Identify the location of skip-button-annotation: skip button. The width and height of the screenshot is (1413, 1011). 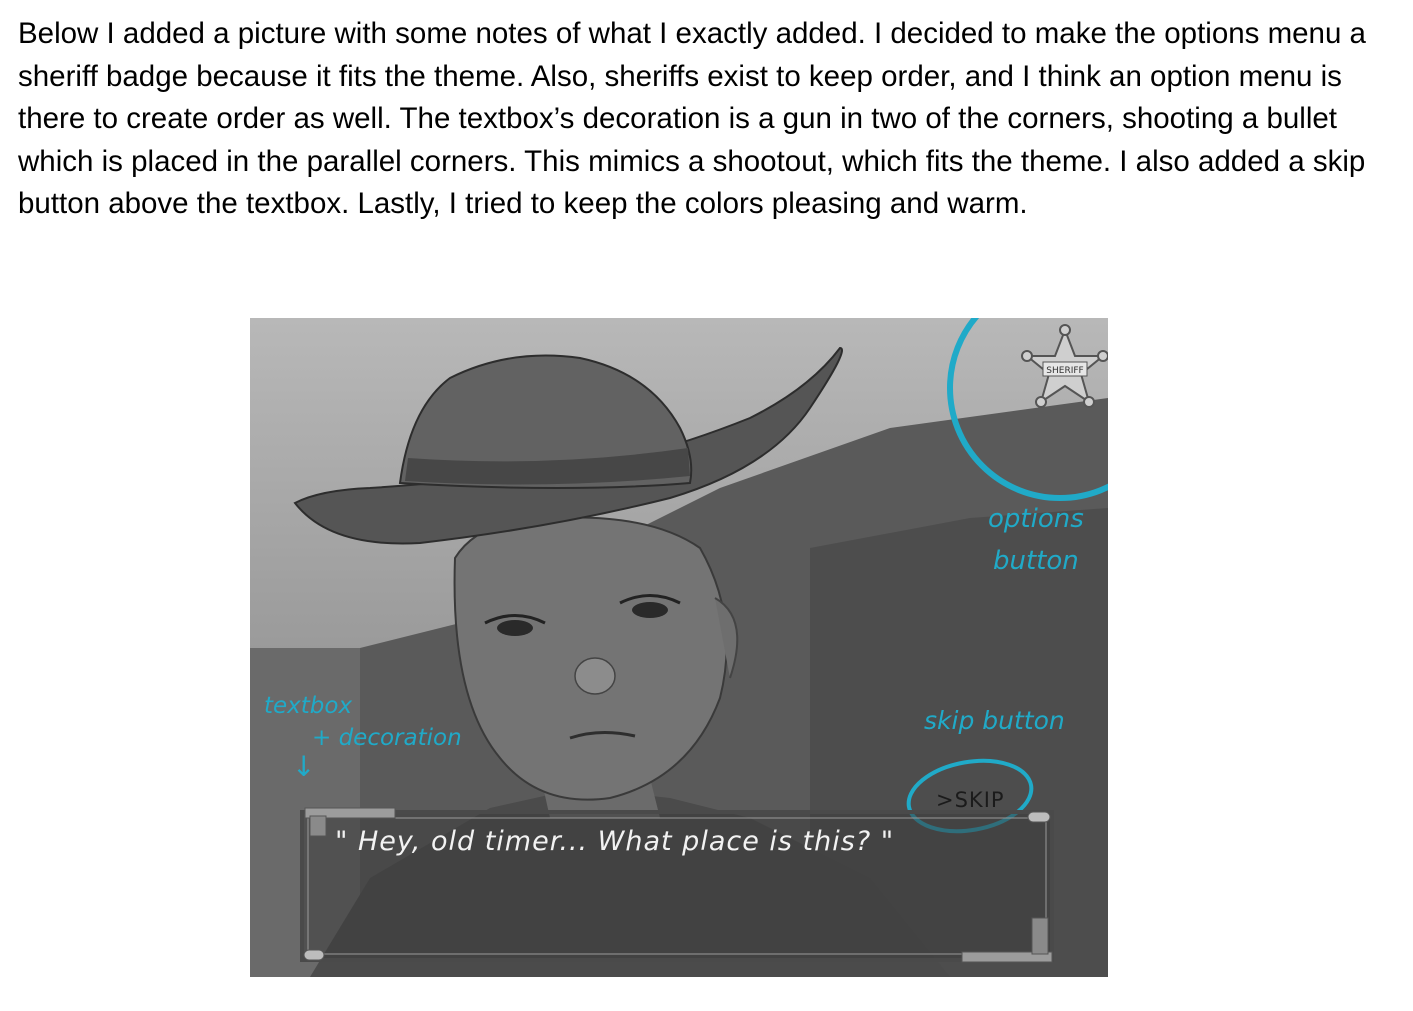
(994, 720).